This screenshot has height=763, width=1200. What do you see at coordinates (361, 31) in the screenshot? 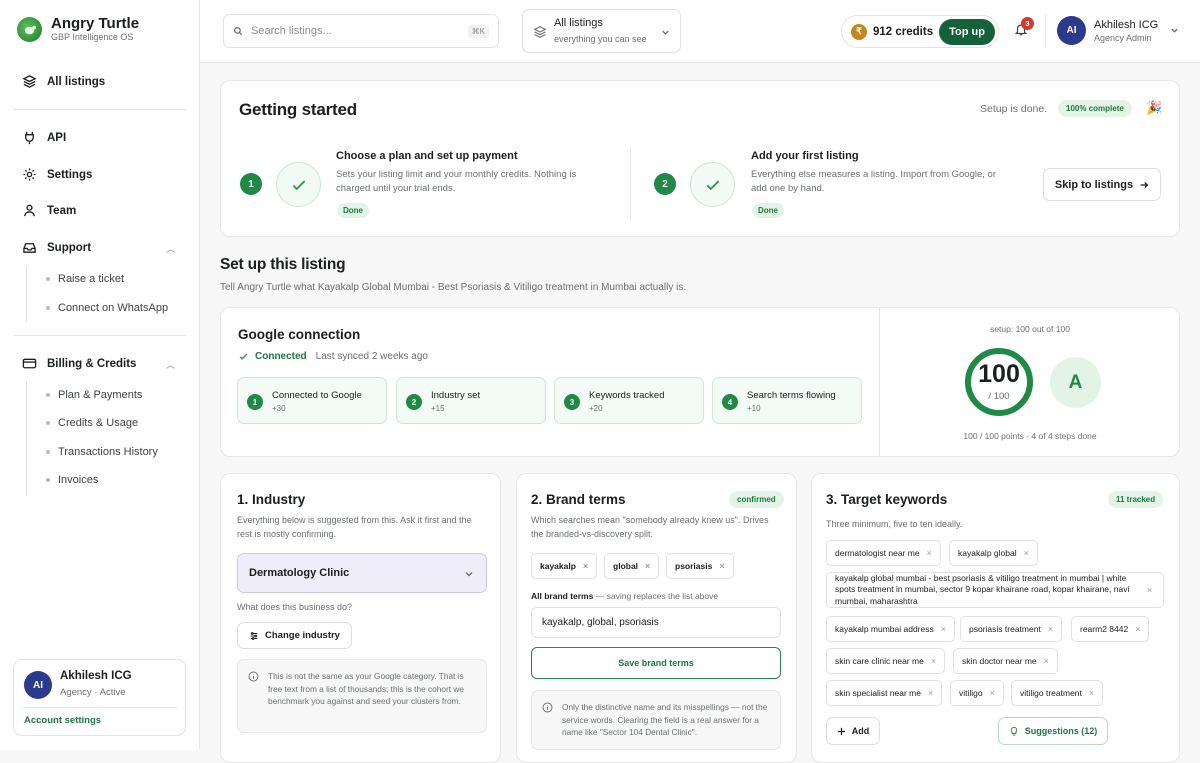
I see `search-input: Search listings... ⌘K` at bounding box center [361, 31].